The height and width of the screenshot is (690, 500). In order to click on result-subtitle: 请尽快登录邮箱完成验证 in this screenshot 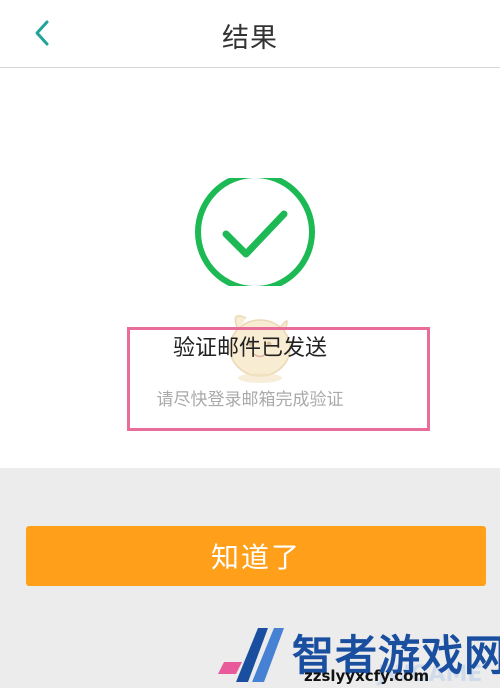, I will do `click(250, 400)`.